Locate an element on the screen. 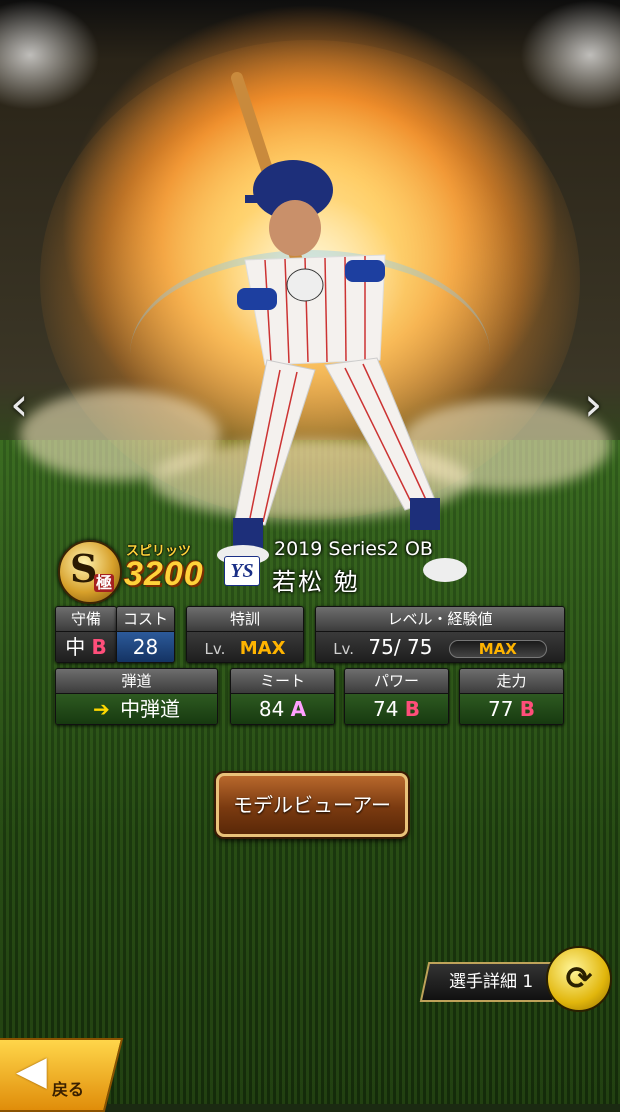 Image resolution: width=620 pixels, height=1112 pixels. training-value: Lv. MAX is located at coordinates (245, 647).